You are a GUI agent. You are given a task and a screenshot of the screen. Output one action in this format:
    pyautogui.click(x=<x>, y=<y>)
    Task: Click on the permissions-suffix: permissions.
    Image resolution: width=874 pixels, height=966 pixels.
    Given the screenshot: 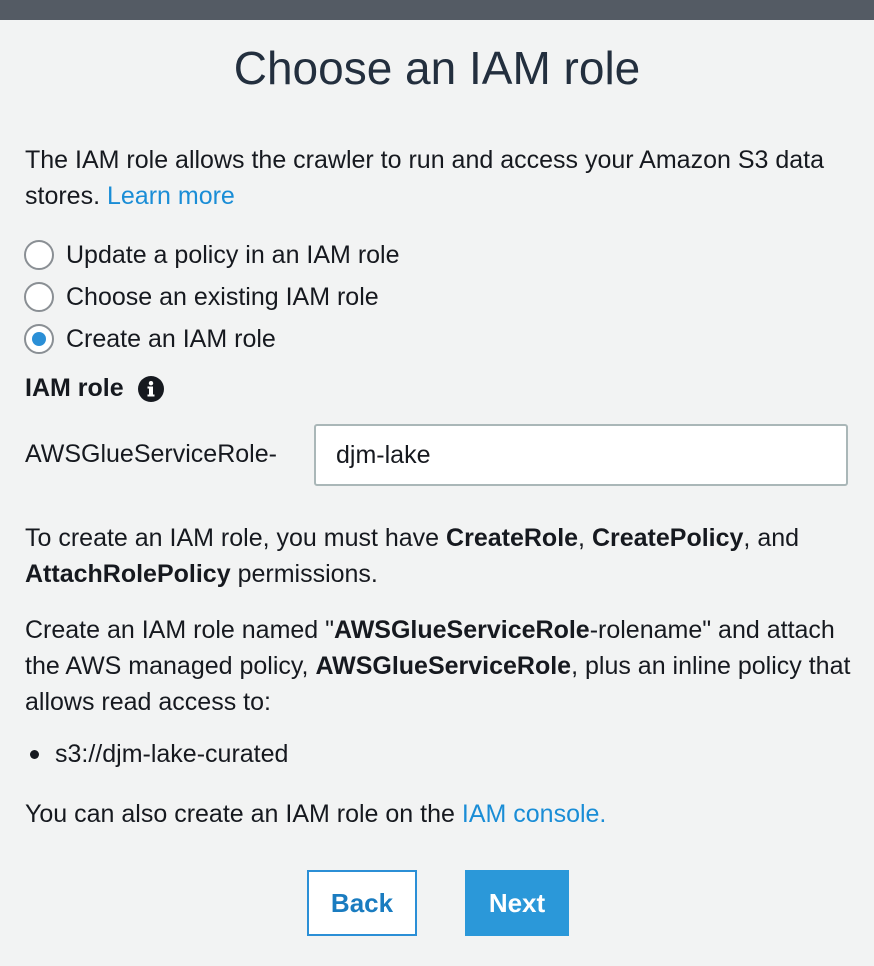 What is the action you would take?
    pyautogui.click(x=307, y=574)
    